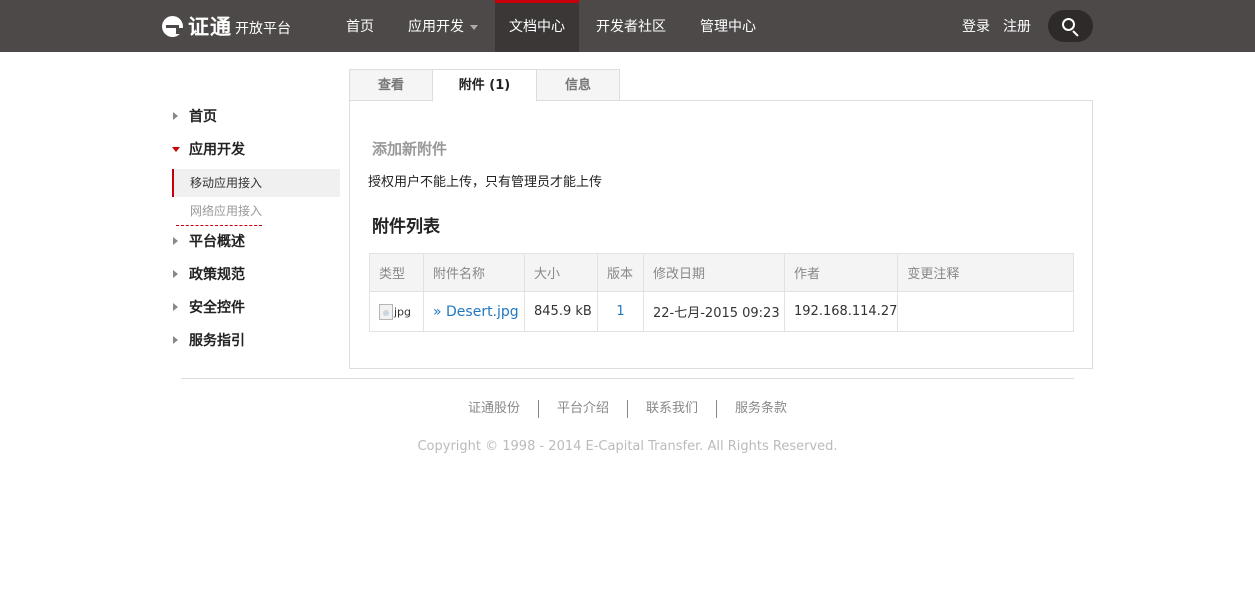 The width and height of the screenshot is (1255, 600). What do you see at coordinates (386, 311) in the screenshot?
I see `image-file-icon` at bounding box center [386, 311].